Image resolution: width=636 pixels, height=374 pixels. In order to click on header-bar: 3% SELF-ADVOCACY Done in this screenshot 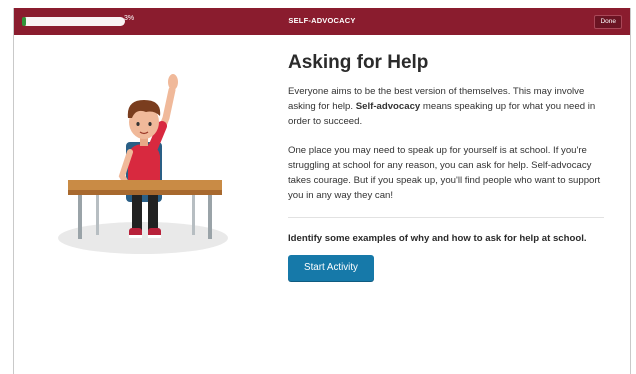, I will do `click(322, 21)`.